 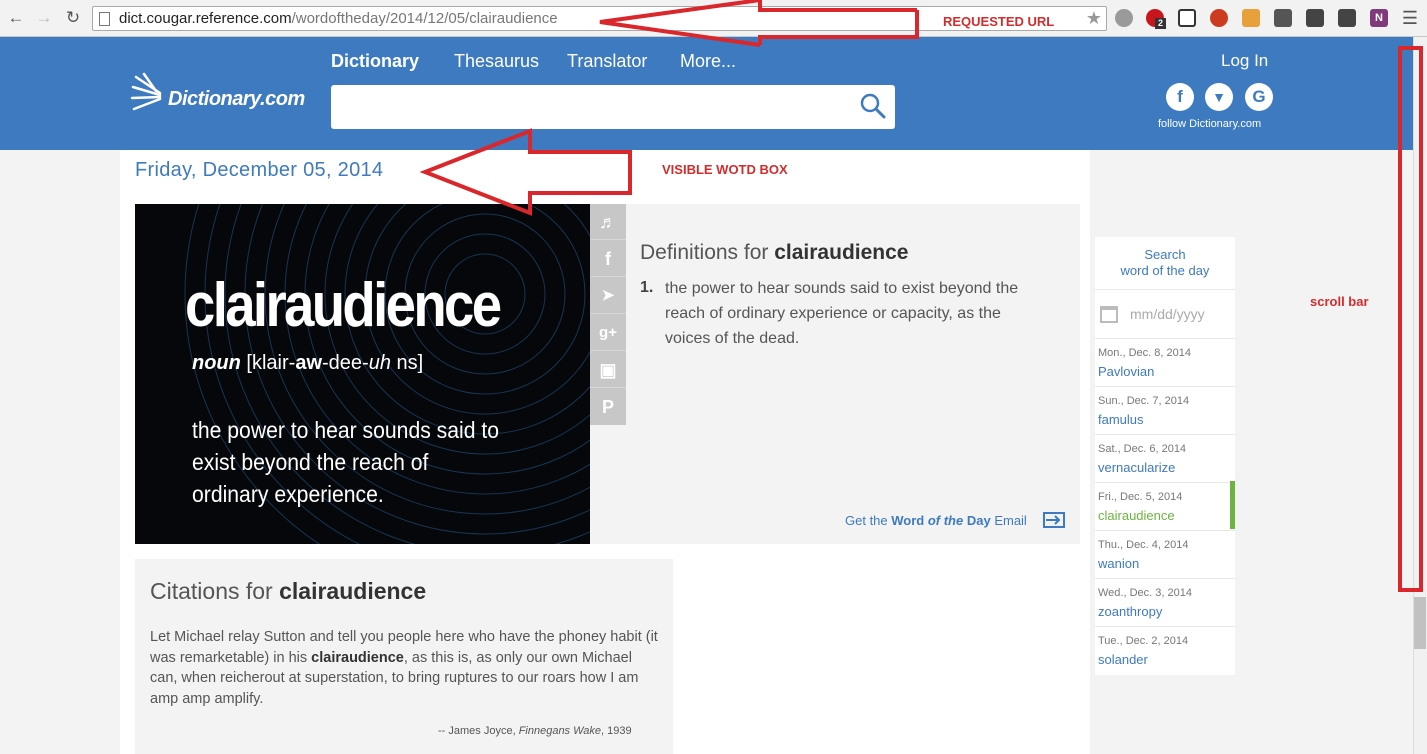 I want to click on requested-url-label: REQUESTED URL, so click(x=999, y=21).